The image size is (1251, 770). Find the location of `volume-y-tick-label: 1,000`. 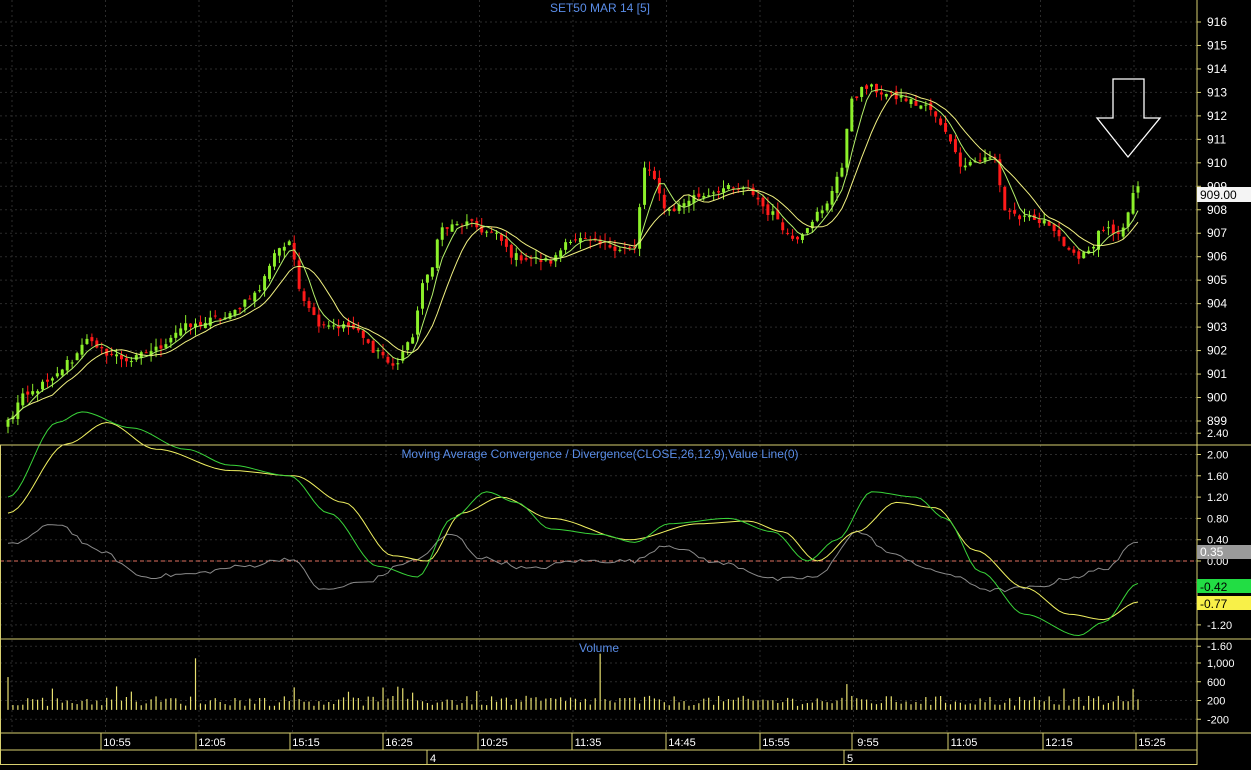

volume-y-tick-label: 1,000 is located at coordinates (1221, 664).